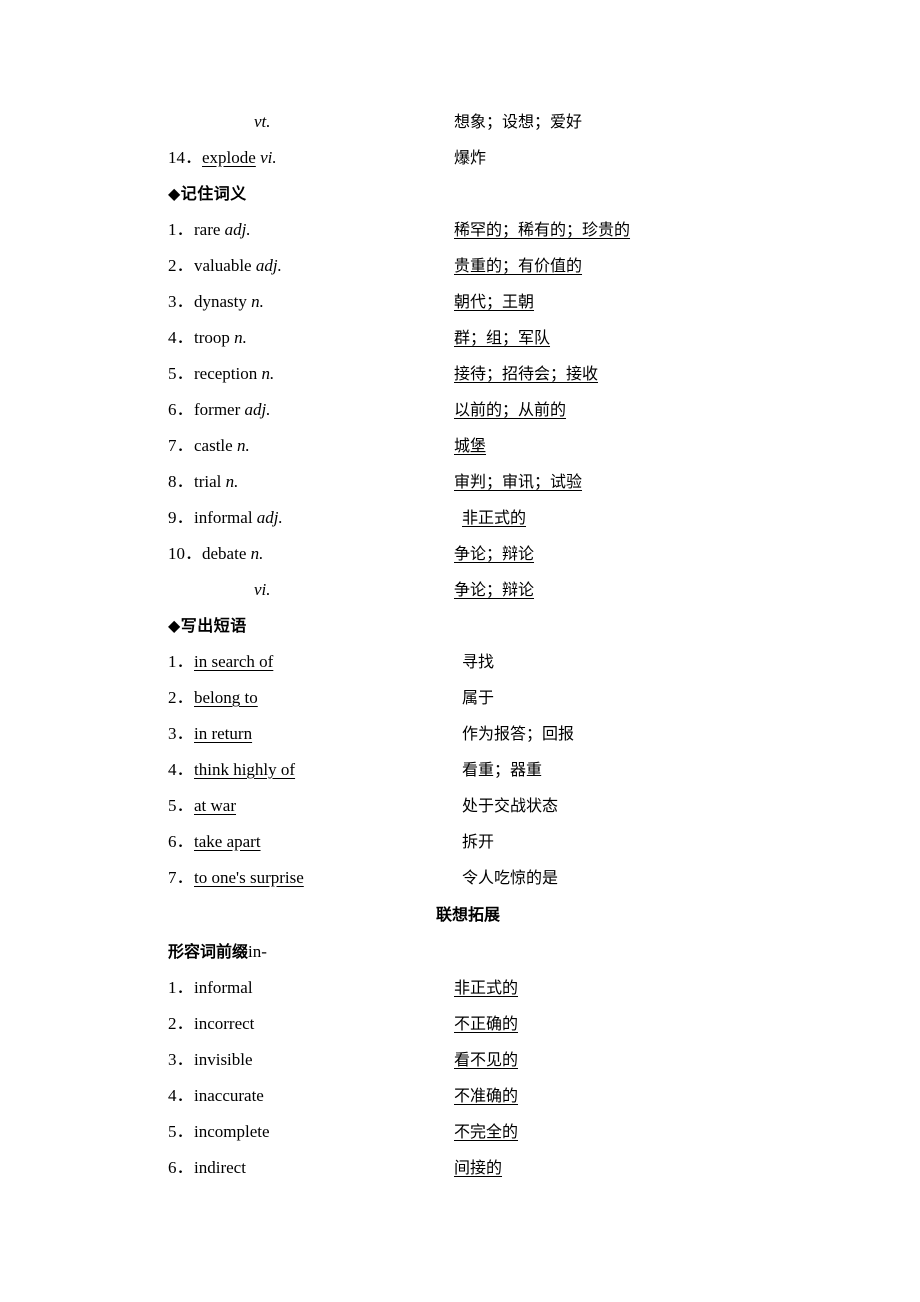 The width and height of the screenshot is (920, 1302). What do you see at coordinates (468, 952) in the screenshot?
I see `prefix-section-heading: 形容词前缀in-` at bounding box center [468, 952].